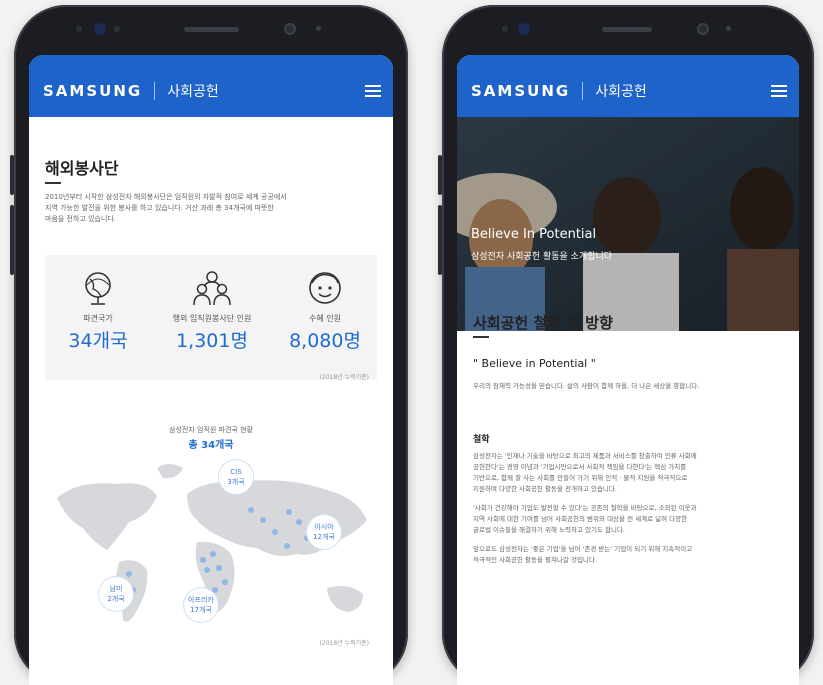 This screenshot has height=685, width=823. What do you see at coordinates (212, 310) in the screenshot?
I see `stat-volunteers: 행외 임직원봉사단 인원 1,301명` at bounding box center [212, 310].